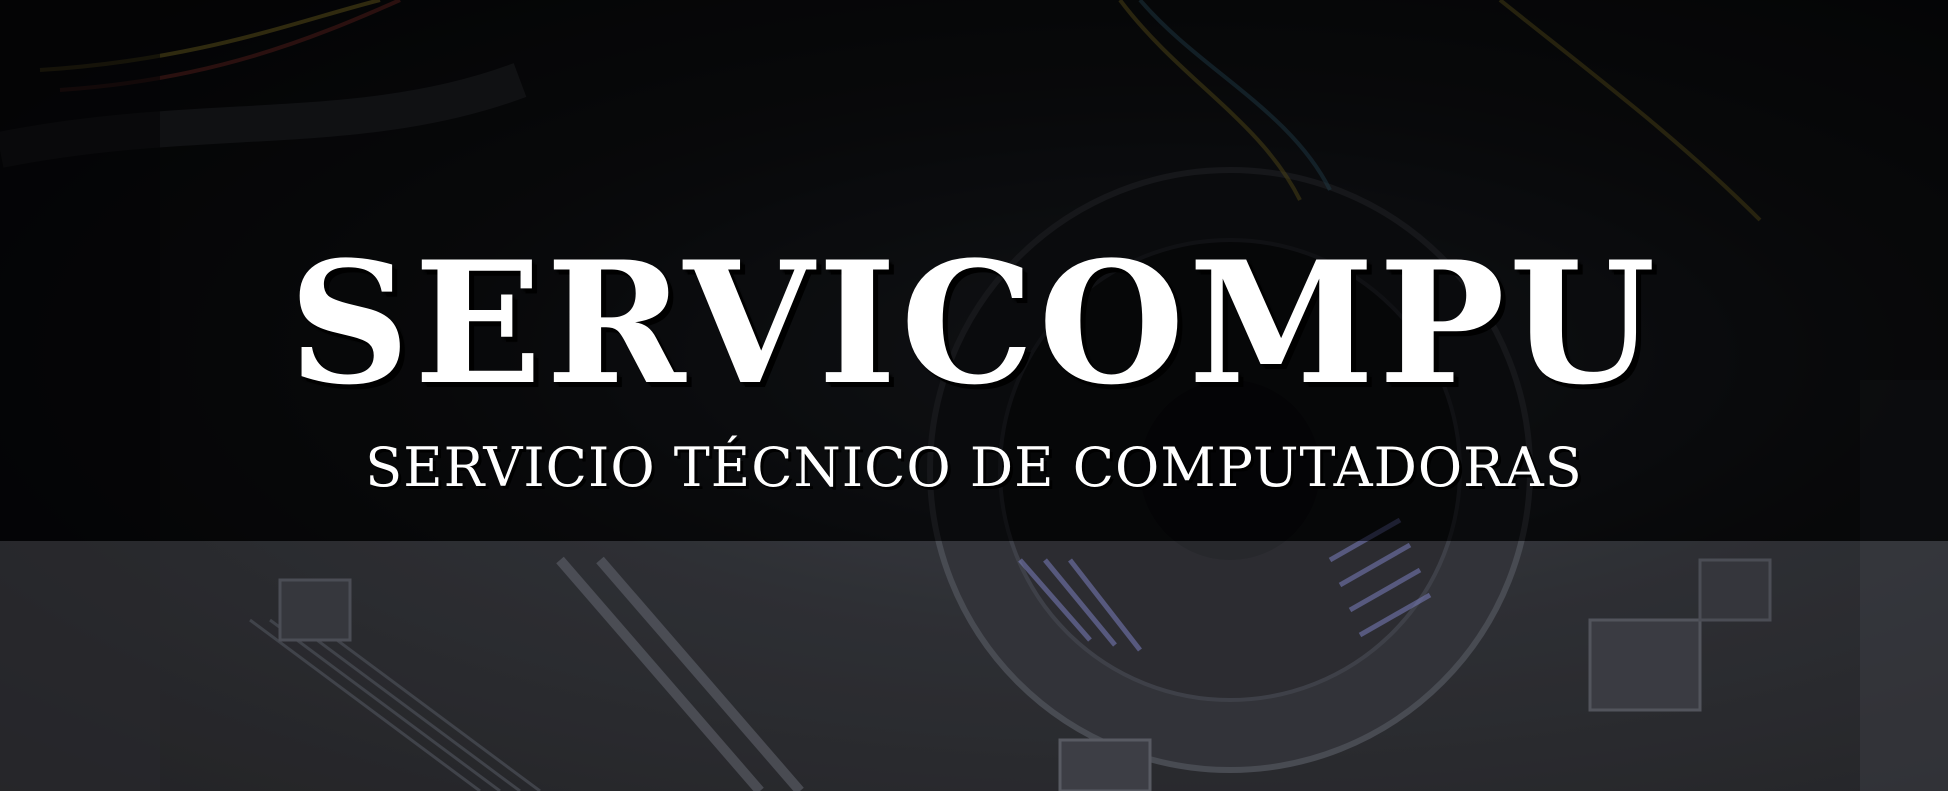 The height and width of the screenshot is (791, 1948). I want to click on brand-subtitle: SERVICIO TÉCNICO DE COMPUTADORAS, so click(974, 467).